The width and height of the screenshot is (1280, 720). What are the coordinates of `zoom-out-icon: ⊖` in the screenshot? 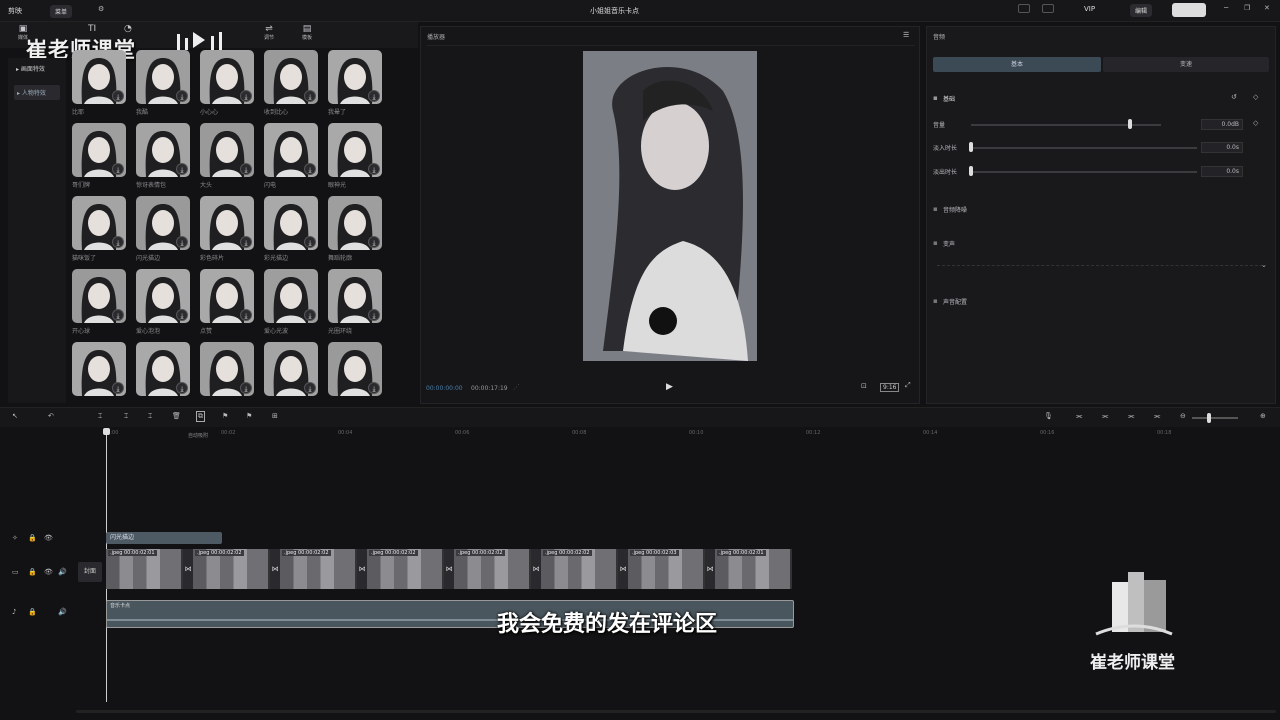 It's located at (1183, 416).